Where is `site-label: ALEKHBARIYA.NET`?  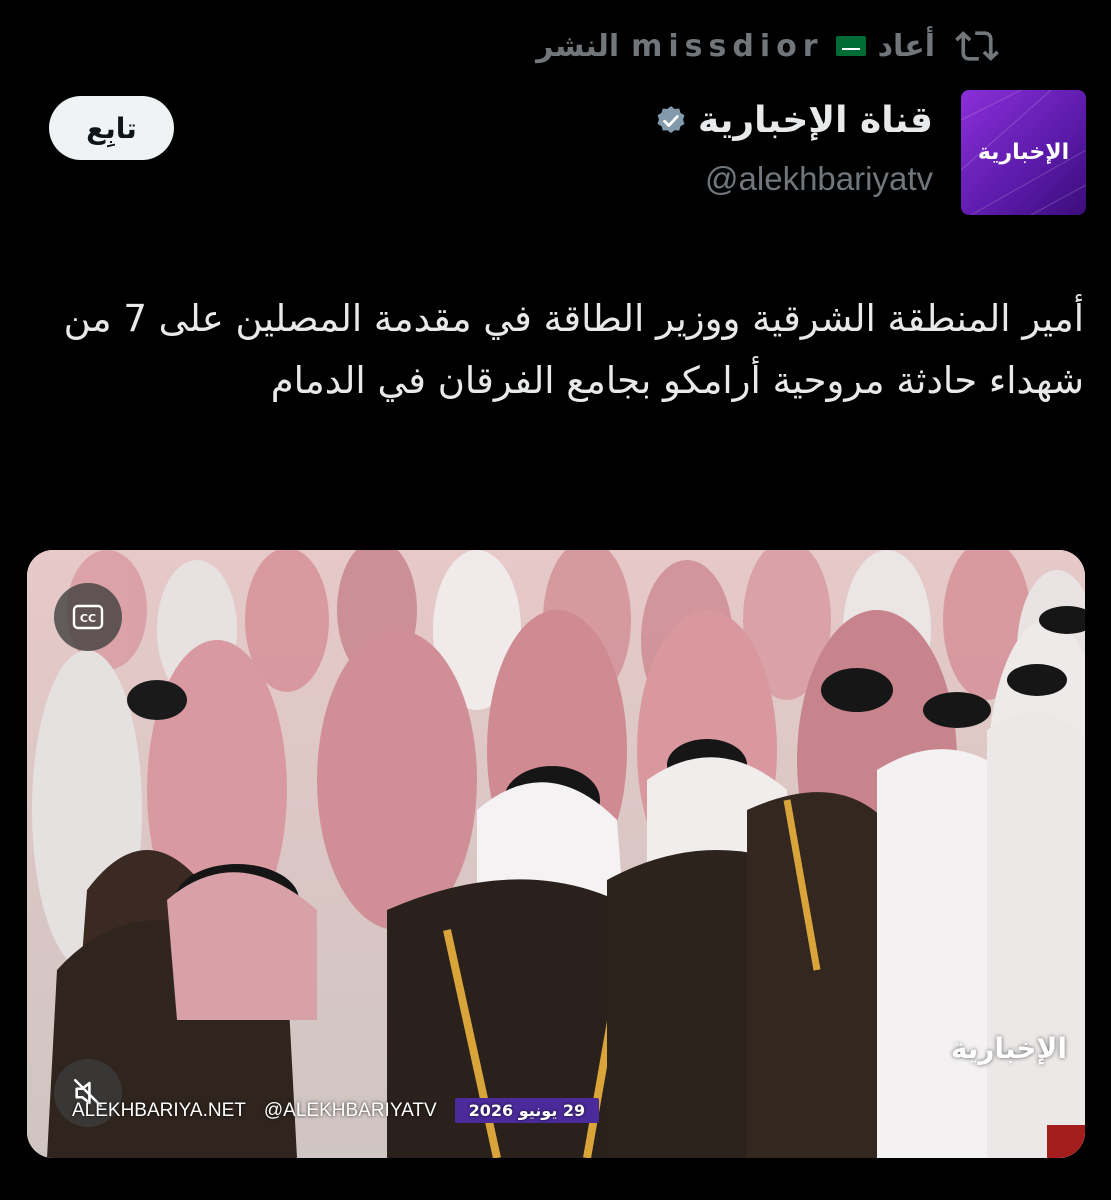 site-label: ALEKHBARIYA.NET is located at coordinates (159, 1110).